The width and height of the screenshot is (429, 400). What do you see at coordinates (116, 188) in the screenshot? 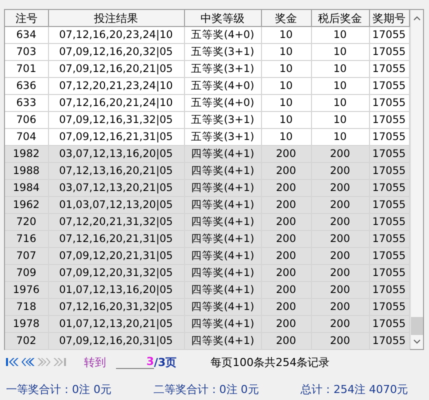
I see `table-cell: 03,07,12,13,20,21|05` at bounding box center [116, 188].